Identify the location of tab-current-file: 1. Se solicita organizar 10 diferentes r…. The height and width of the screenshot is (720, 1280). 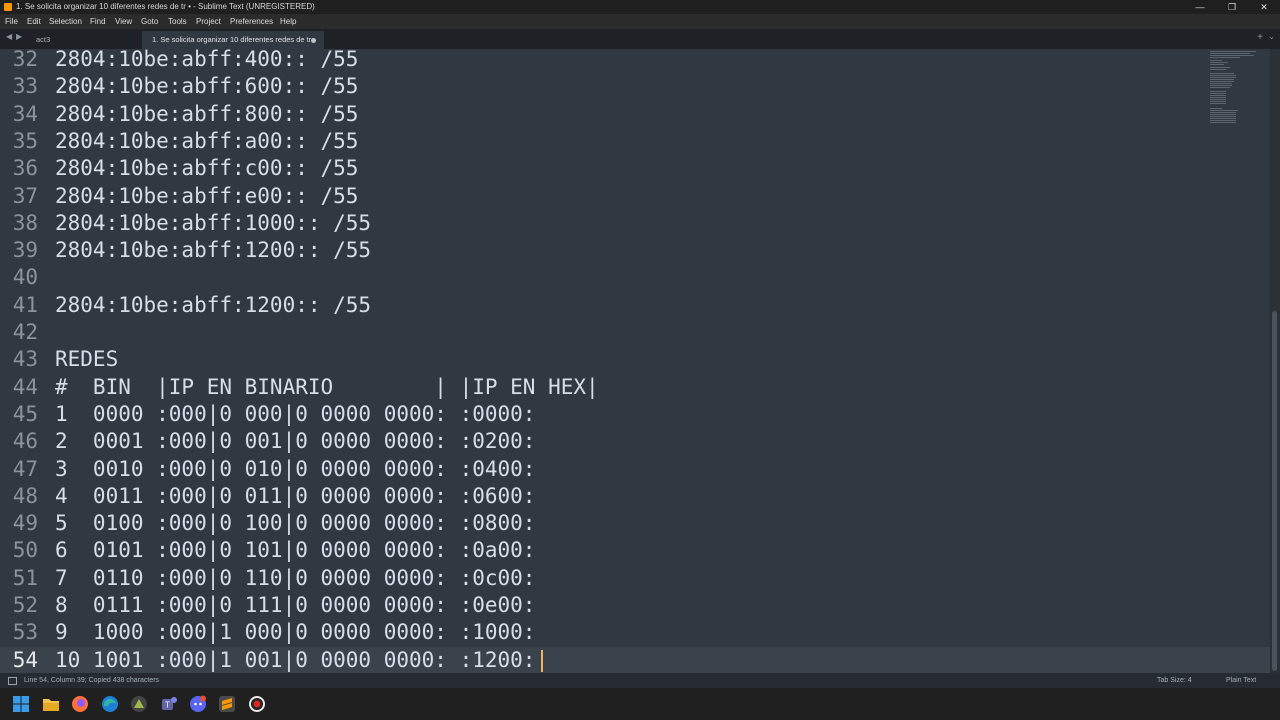
(233, 40).